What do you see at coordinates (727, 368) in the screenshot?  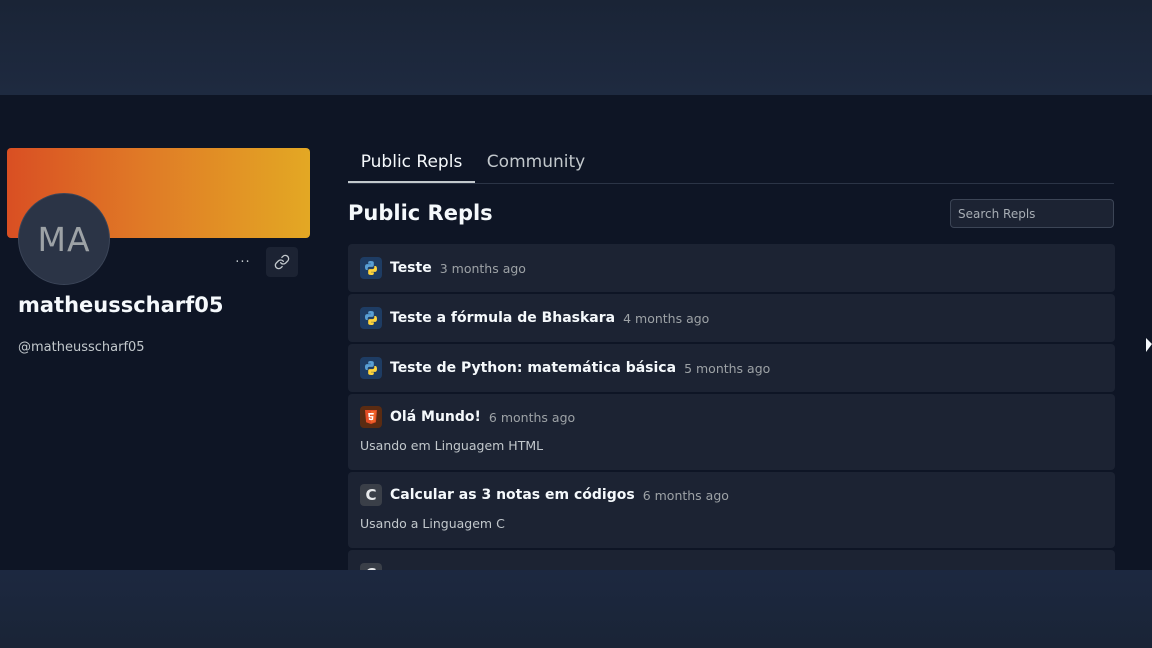 I see `repl-time: 5 months ago` at bounding box center [727, 368].